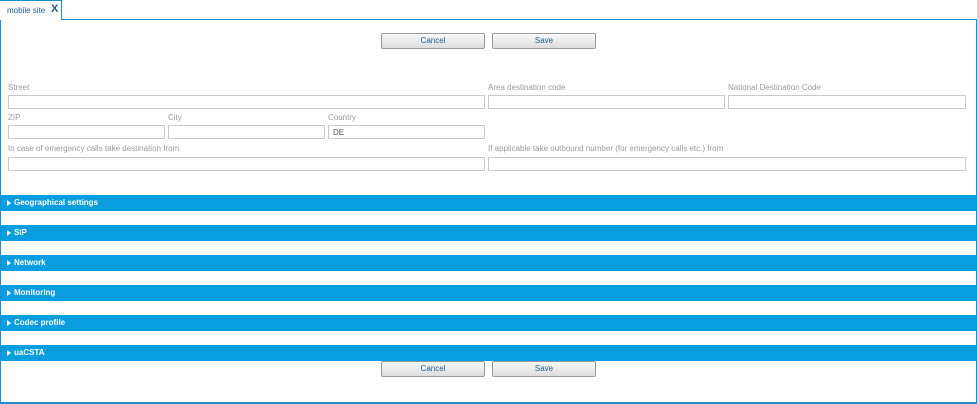 The width and height of the screenshot is (977, 404). What do you see at coordinates (433, 41) in the screenshot?
I see `cancel-button-top: Cancel` at bounding box center [433, 41].